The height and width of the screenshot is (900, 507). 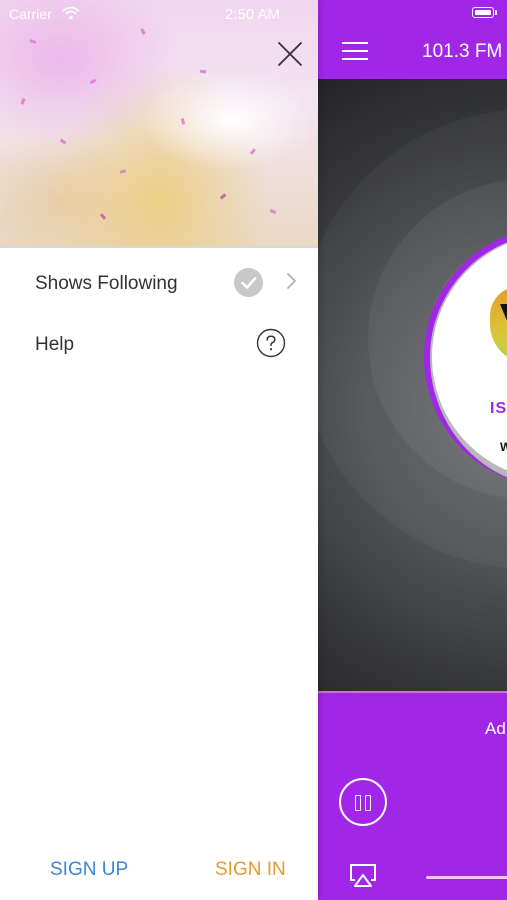 I want to click on divider, so click(x=412, y=692).